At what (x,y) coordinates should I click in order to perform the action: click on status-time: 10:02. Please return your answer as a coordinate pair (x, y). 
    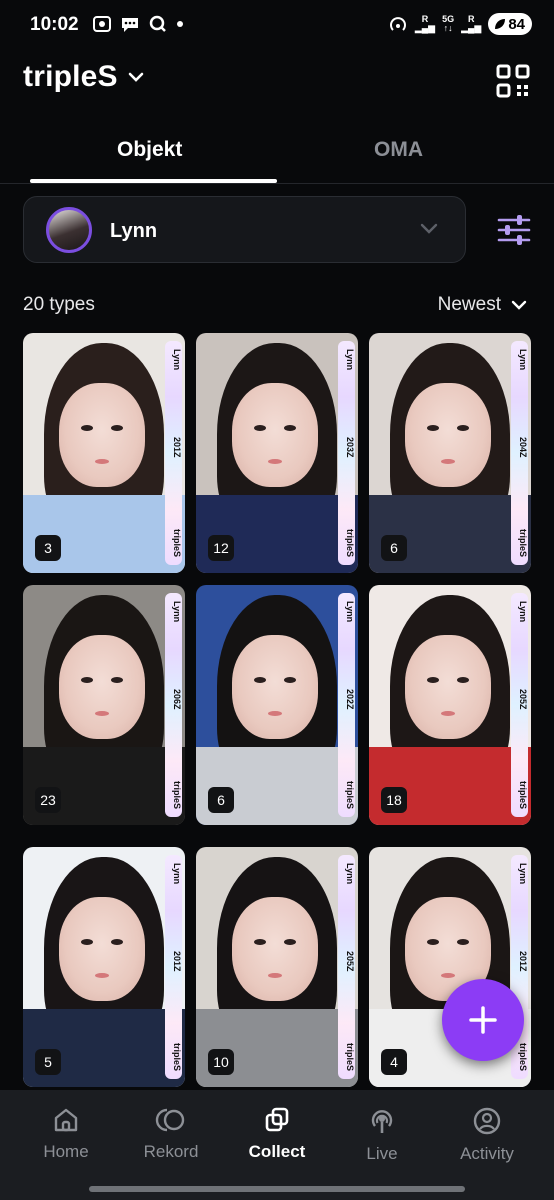
    Looking at the image, I should click on (54, 24).